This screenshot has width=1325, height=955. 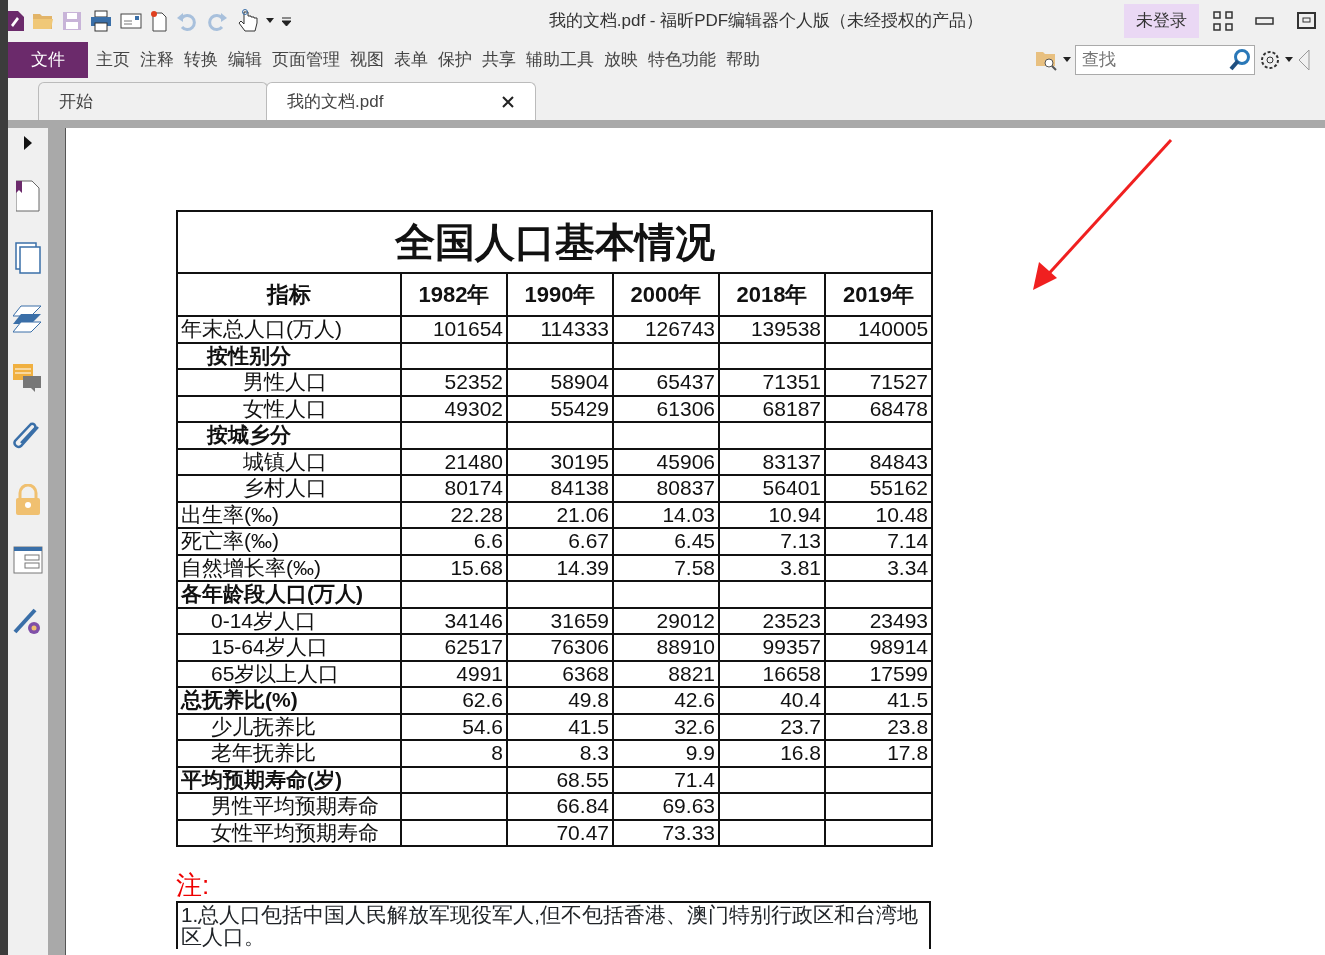 What do you see at coordinates (1270, 60) in the screenshot?
I see `settings-icon` at bounding box center [1270, 60].